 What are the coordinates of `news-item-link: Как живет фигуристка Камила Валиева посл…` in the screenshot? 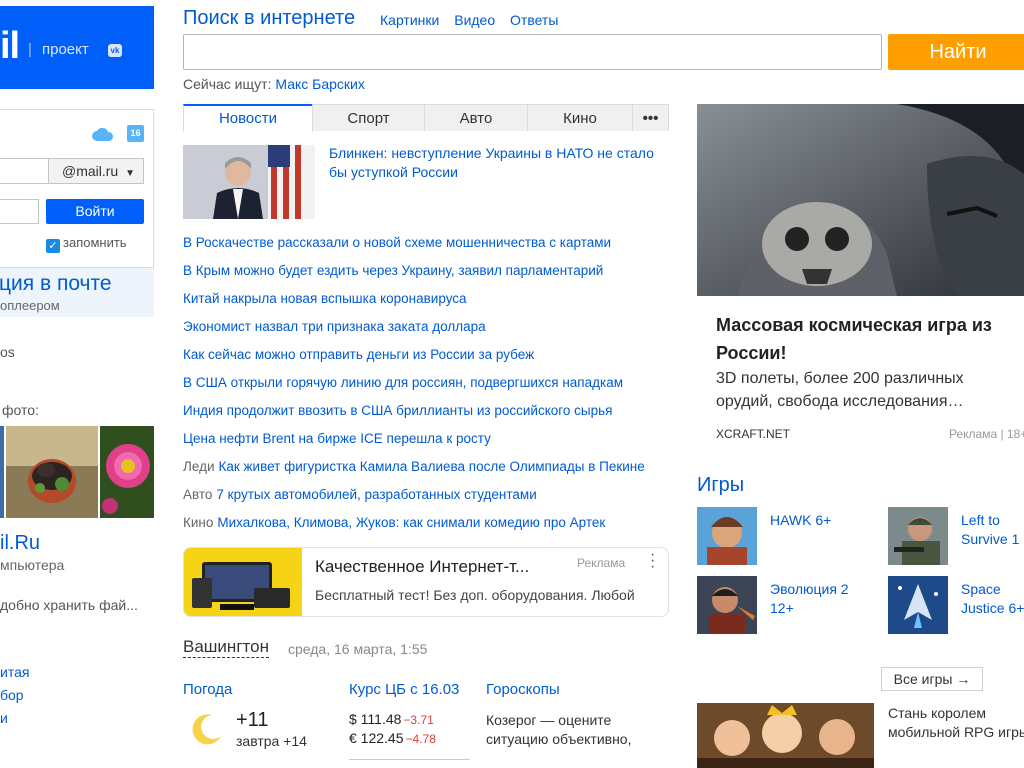 It's located at (432, 466).